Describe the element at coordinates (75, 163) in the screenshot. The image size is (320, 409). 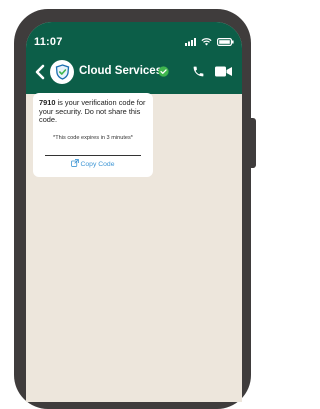
I see `copy-icon` at that location.